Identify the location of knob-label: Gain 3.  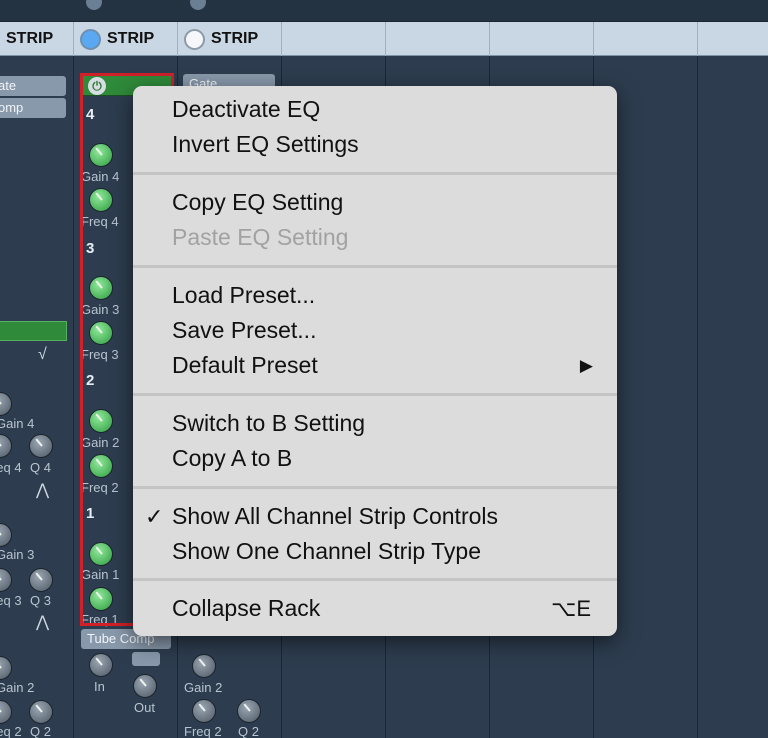
(17, 554).